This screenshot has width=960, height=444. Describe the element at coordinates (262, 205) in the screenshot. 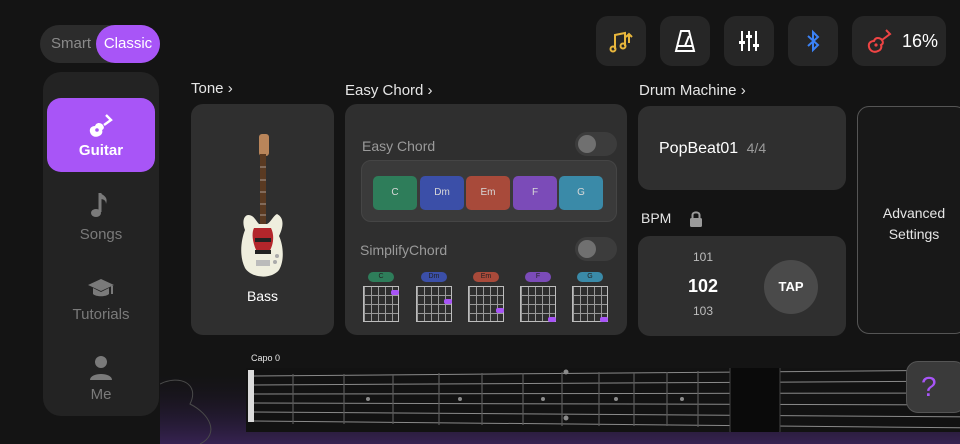

I see `bass-guitar-image` at that location.